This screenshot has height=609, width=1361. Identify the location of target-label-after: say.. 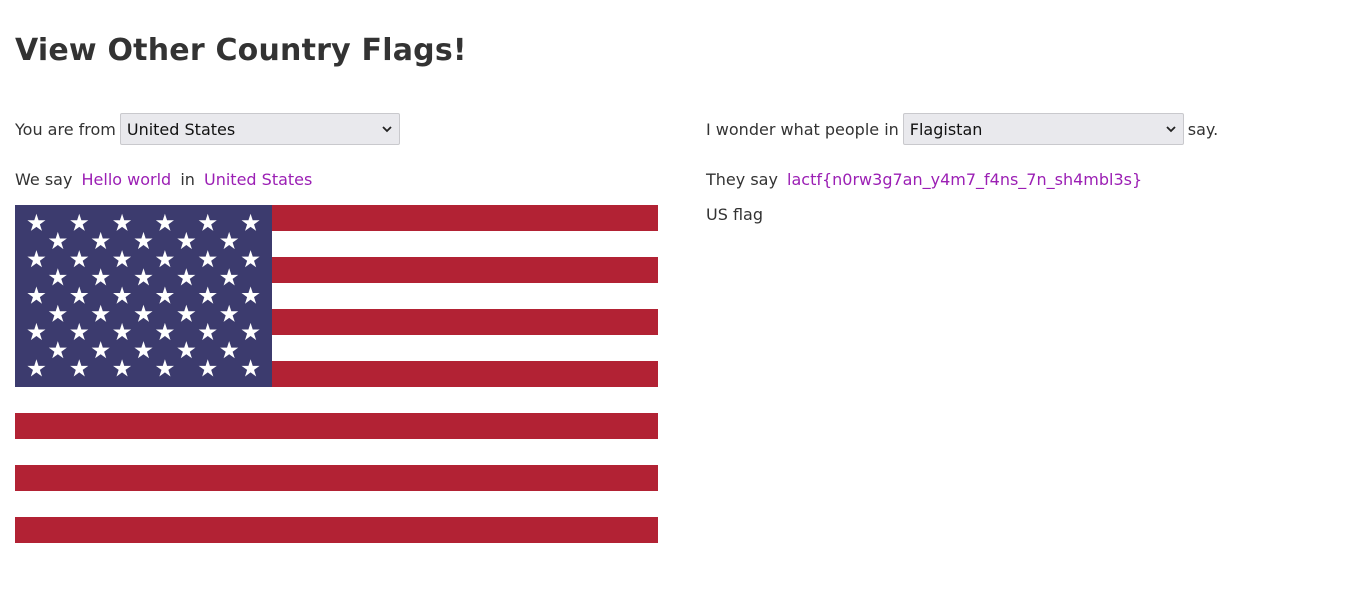
(1203, 129).